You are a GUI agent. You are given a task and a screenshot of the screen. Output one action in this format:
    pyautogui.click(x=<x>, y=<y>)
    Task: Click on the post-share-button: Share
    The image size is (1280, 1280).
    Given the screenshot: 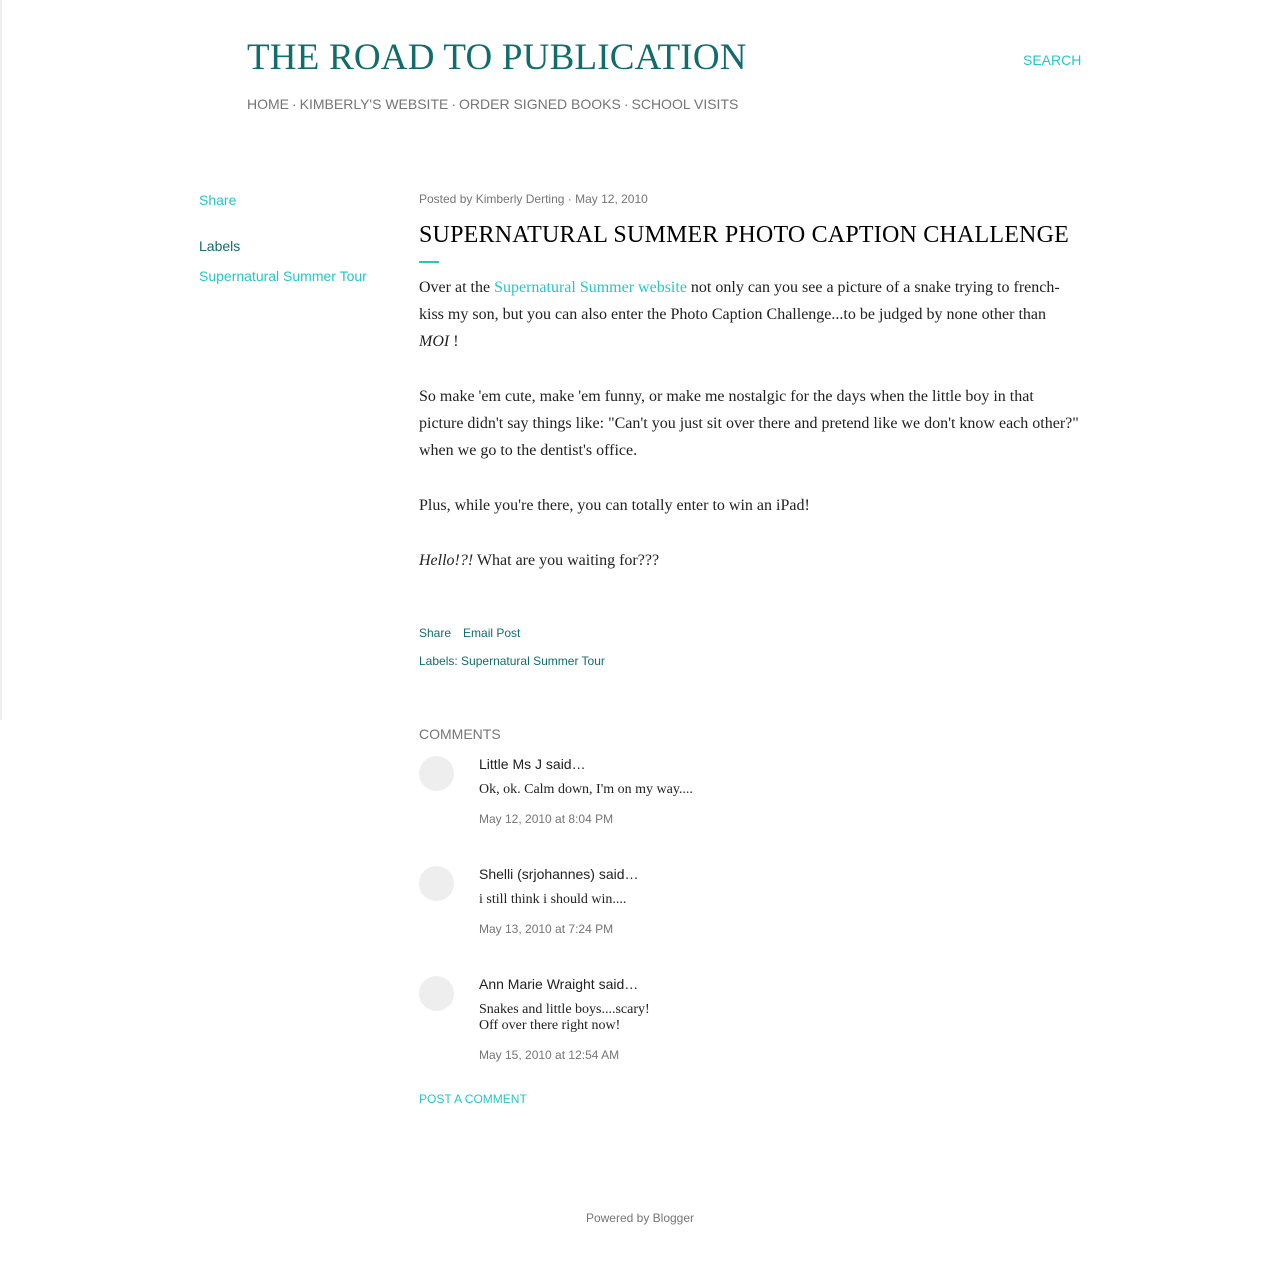 What is the action you would take?
    pyautogui.click(x=435, y=633)
    